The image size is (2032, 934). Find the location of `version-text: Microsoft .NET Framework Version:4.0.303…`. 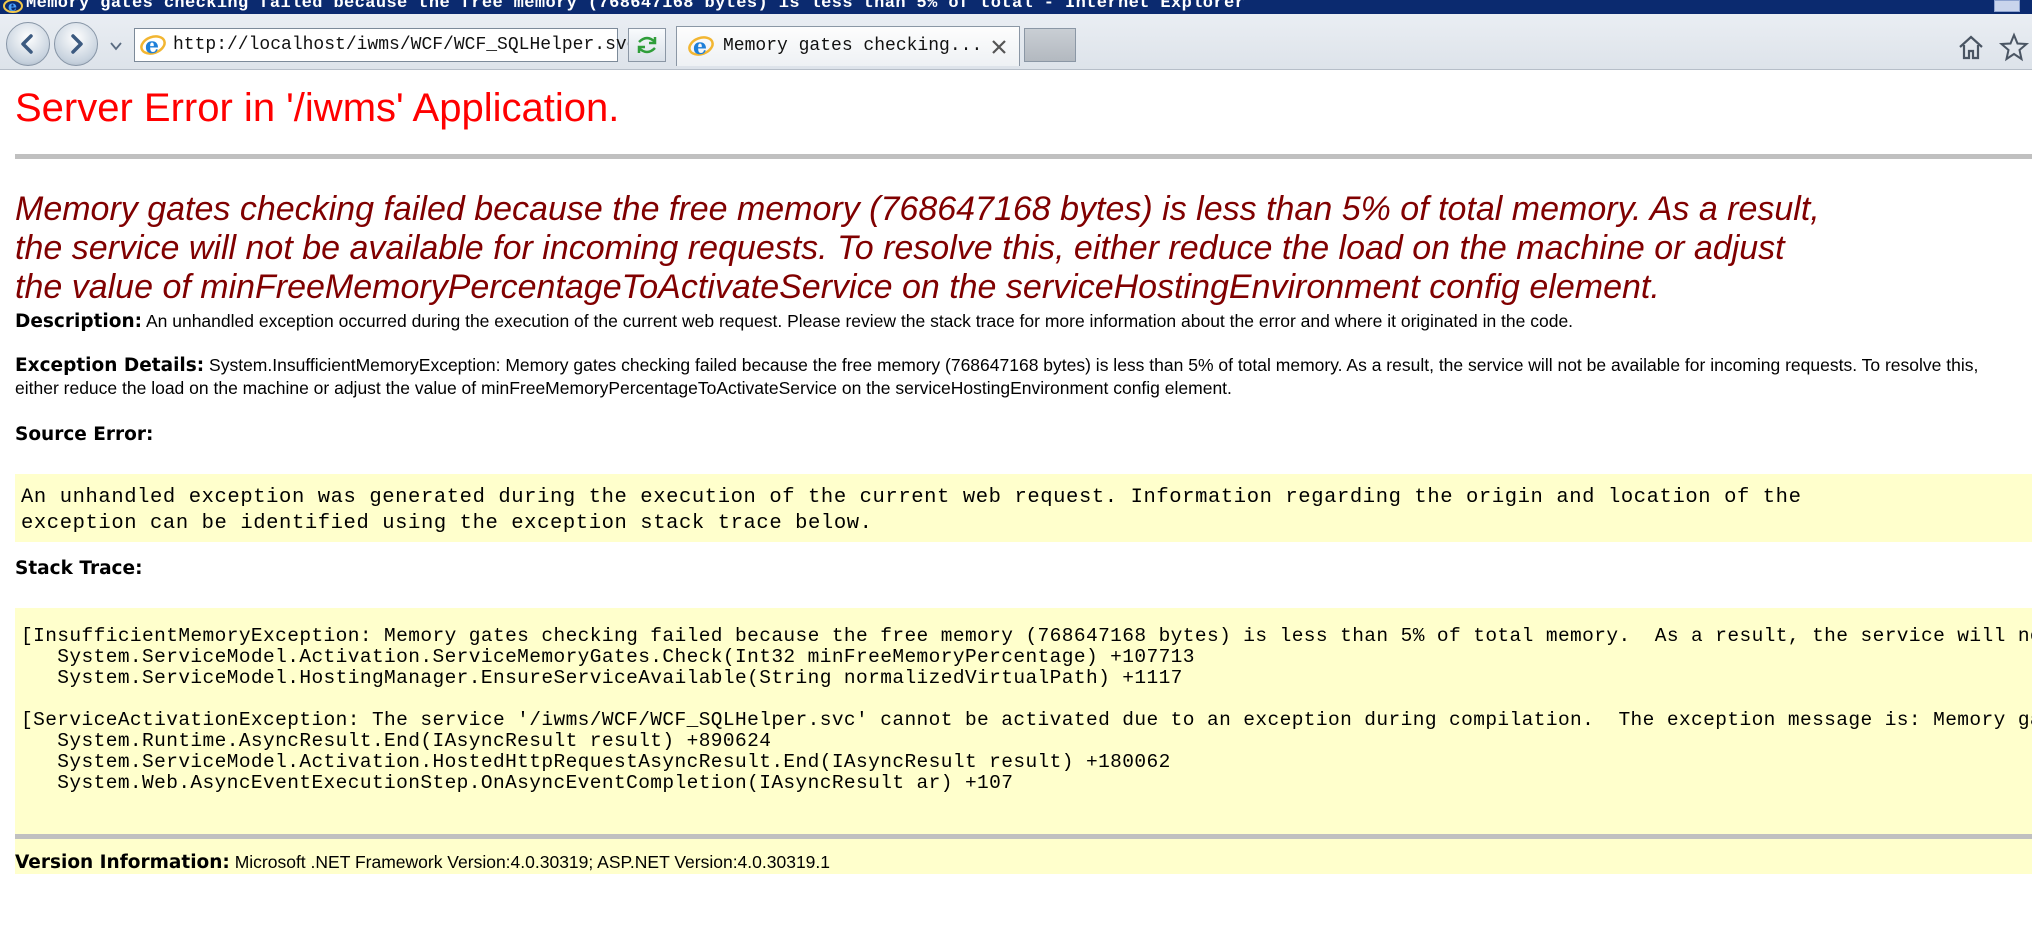

version-text: Microsoft .NET Framework Version:4.0.303… is located at coordinates (532, 862).